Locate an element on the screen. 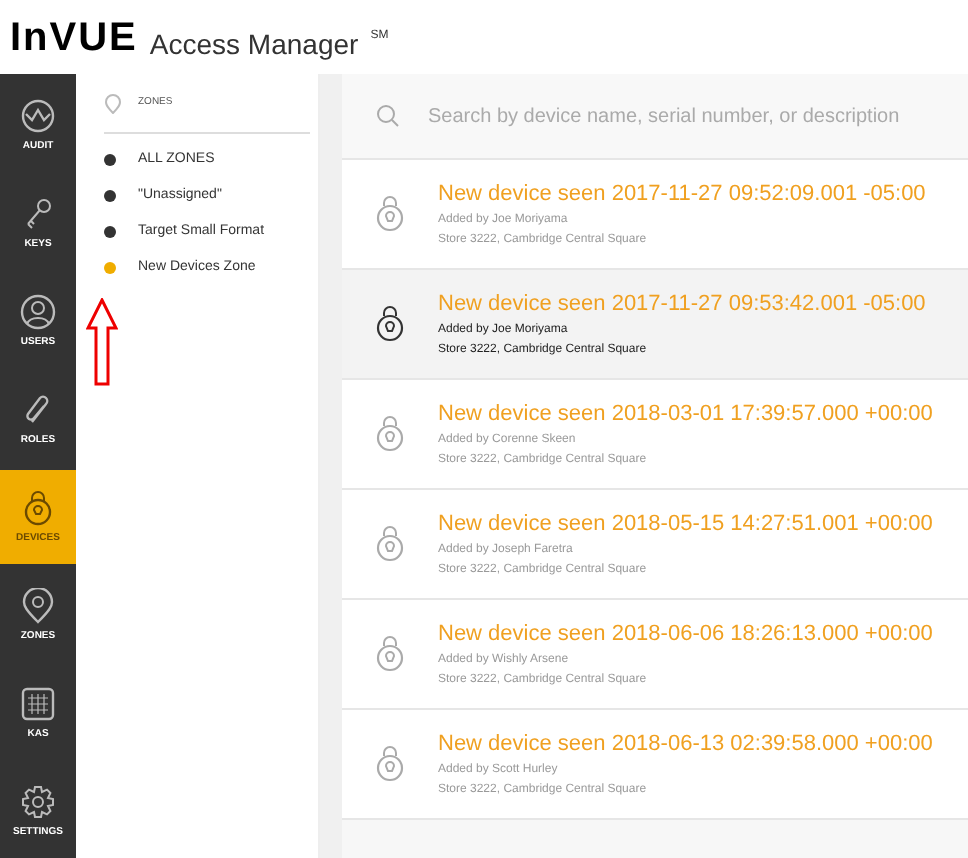 The height and width of the screenshot is (858, 968). settings-icon is located at coordinates (38, 802).